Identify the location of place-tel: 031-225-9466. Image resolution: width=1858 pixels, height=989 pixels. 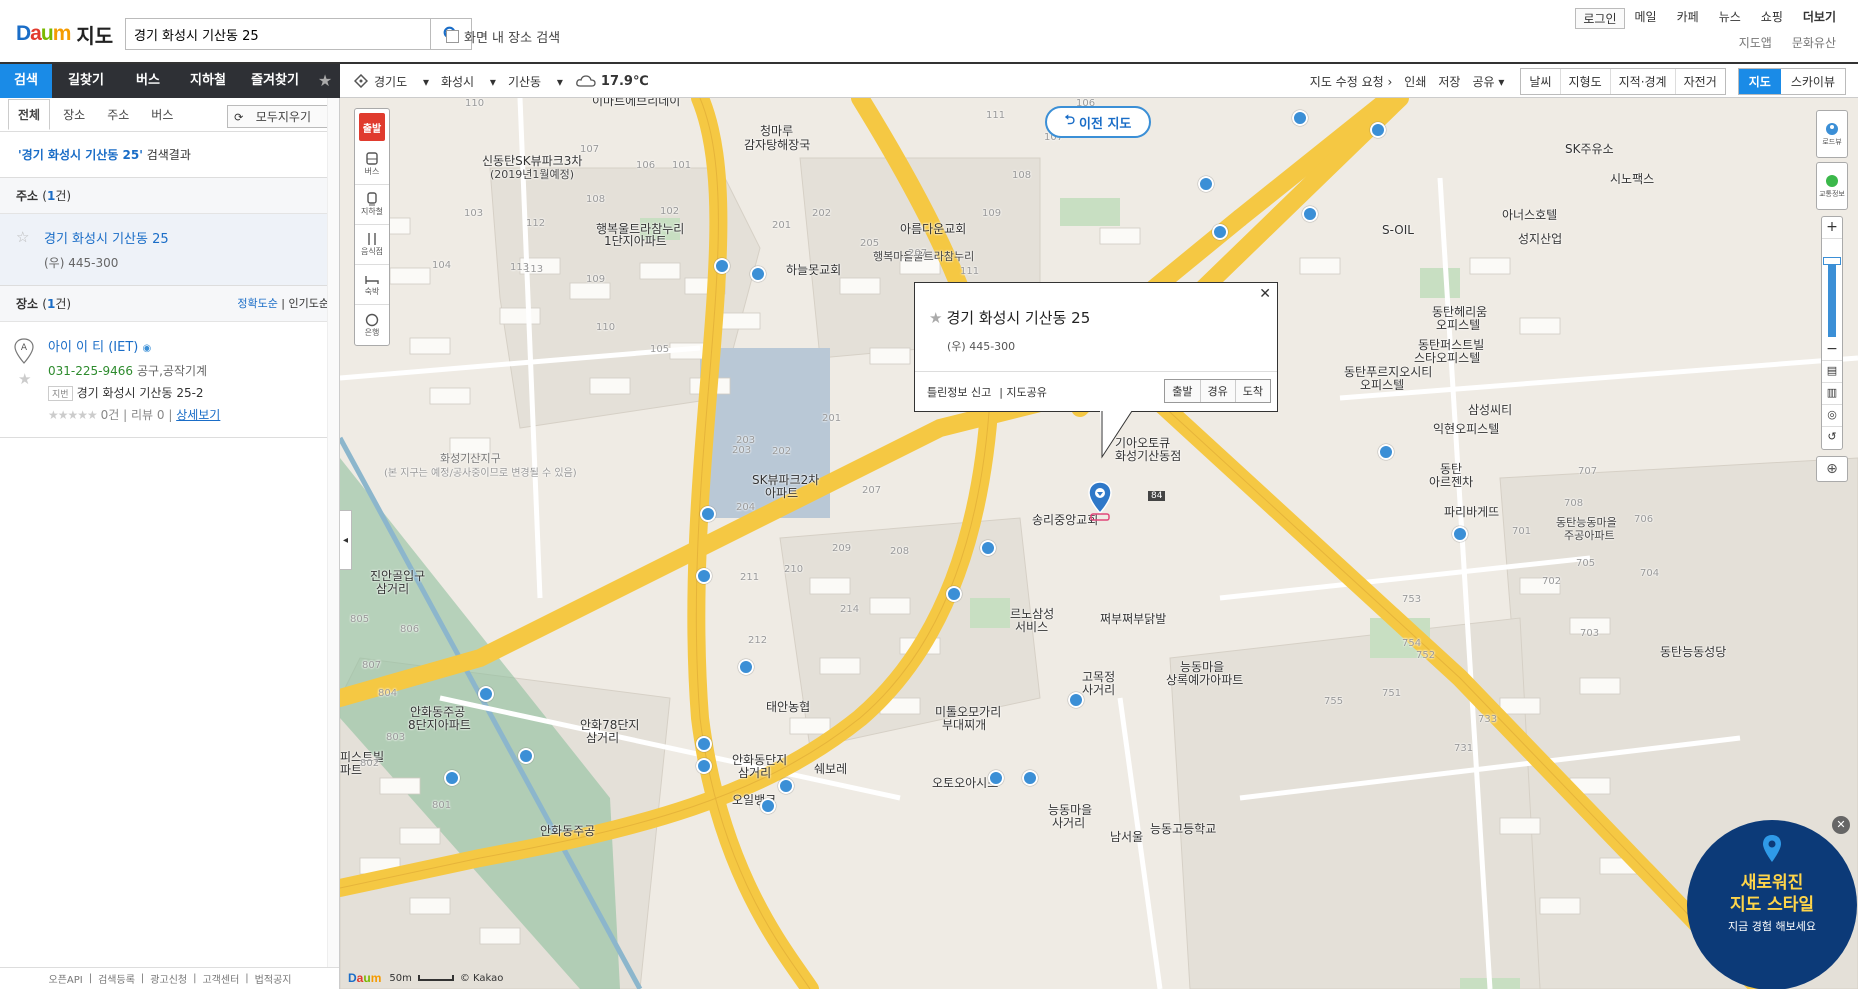
(90, 371).